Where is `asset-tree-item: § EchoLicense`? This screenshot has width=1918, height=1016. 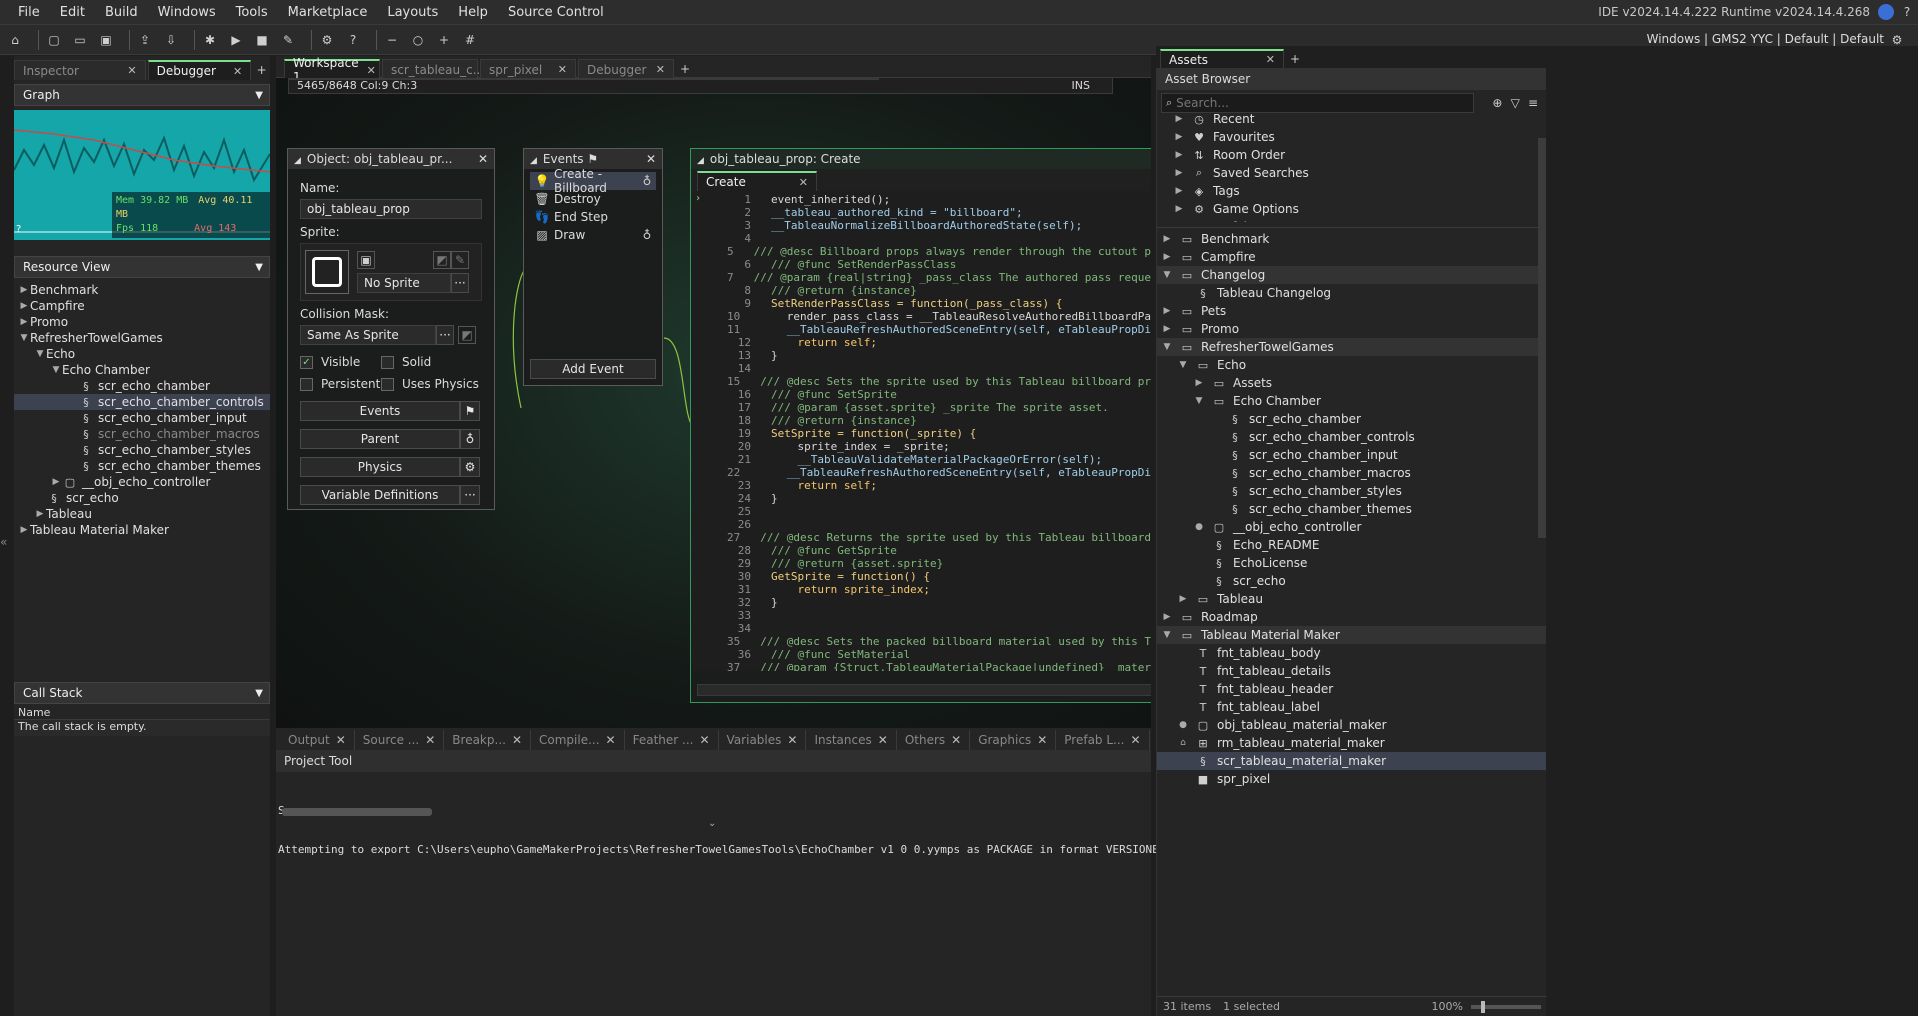
asset-tree-item: § EchoLicense is located at coordinates (1351, 563).